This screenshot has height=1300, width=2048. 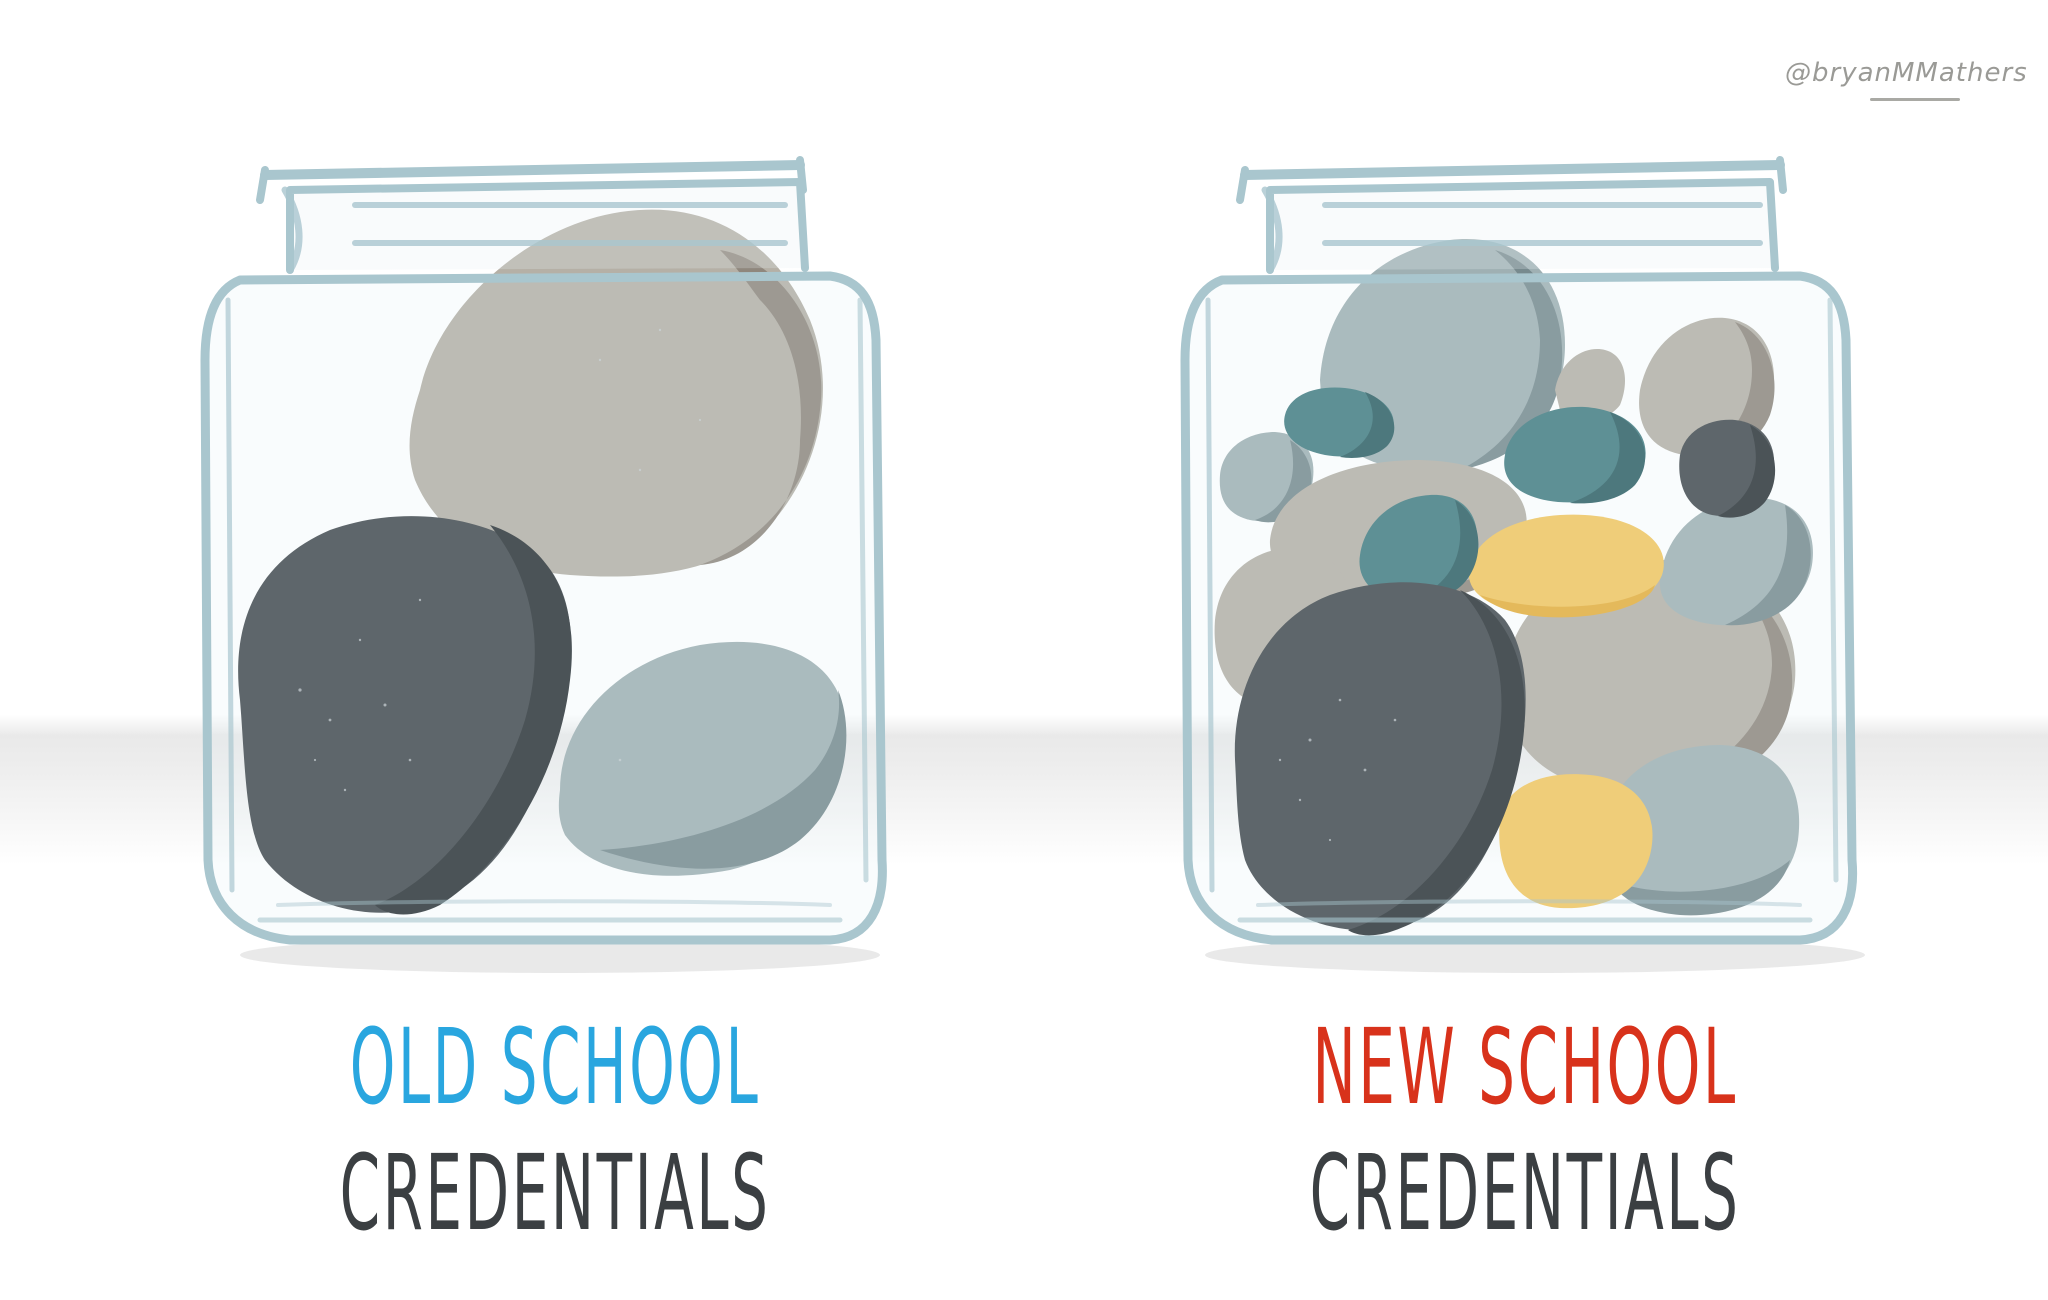 What do you see at coordinates (1525, 1130) in the screenshot?
I see `new-school-label: NEW SCHOOL CREDENTIALS` at bounding box center [1525, 1130].